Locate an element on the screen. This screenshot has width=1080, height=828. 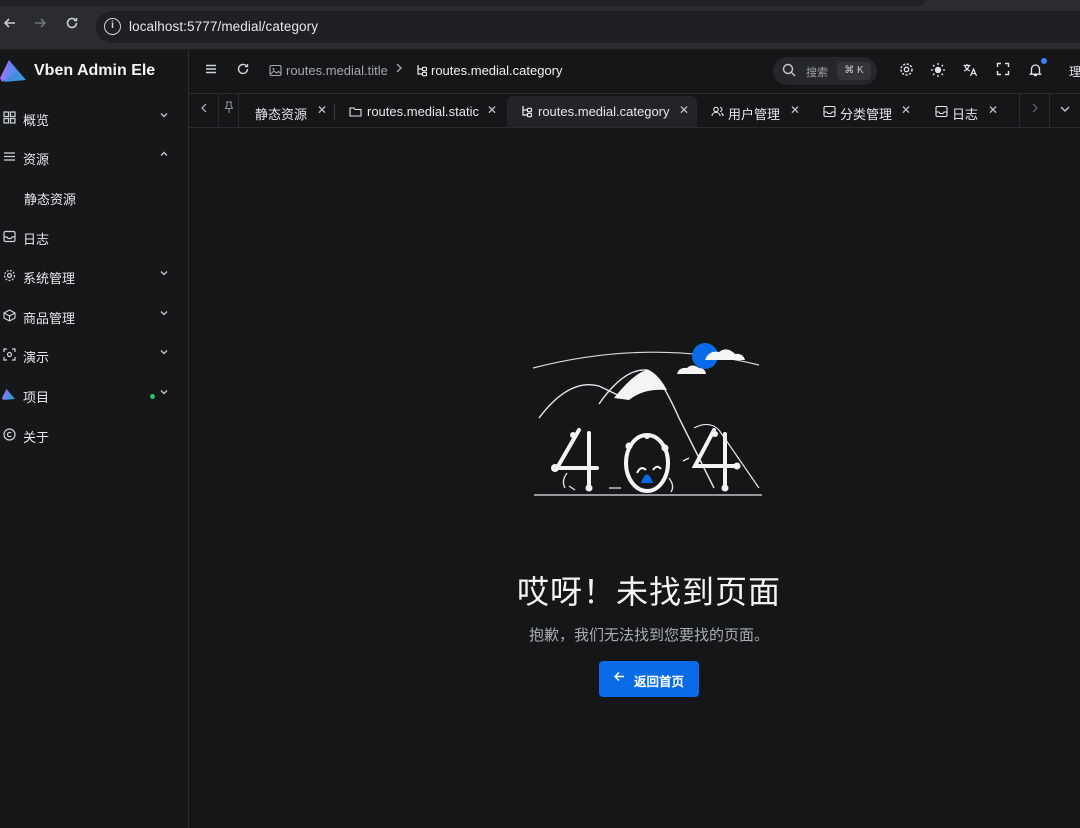
theme-sun-icon is located at coordinates (938, 71).